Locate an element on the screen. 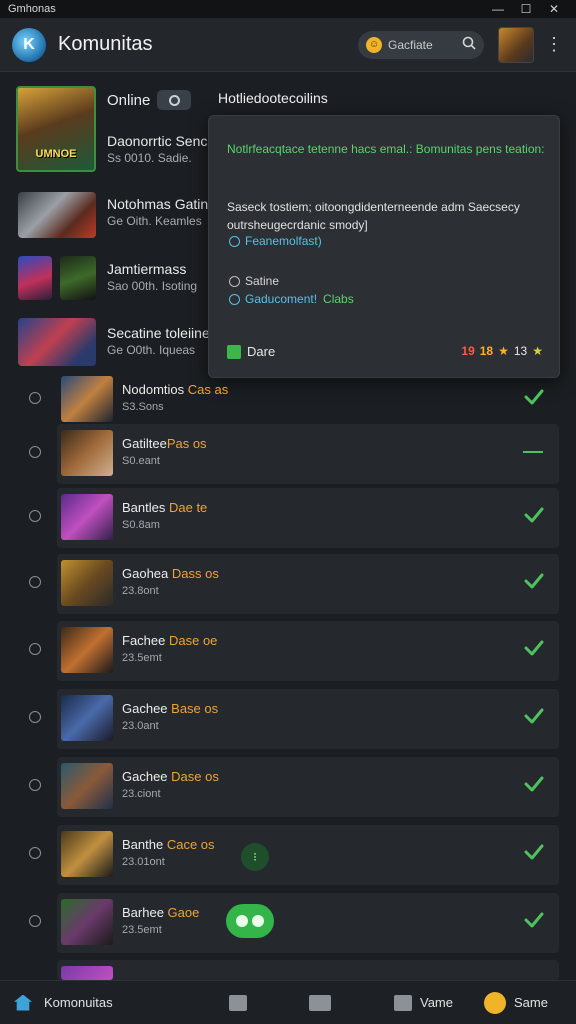  row-title-text: Gachee is located at coordinates (147, 708).